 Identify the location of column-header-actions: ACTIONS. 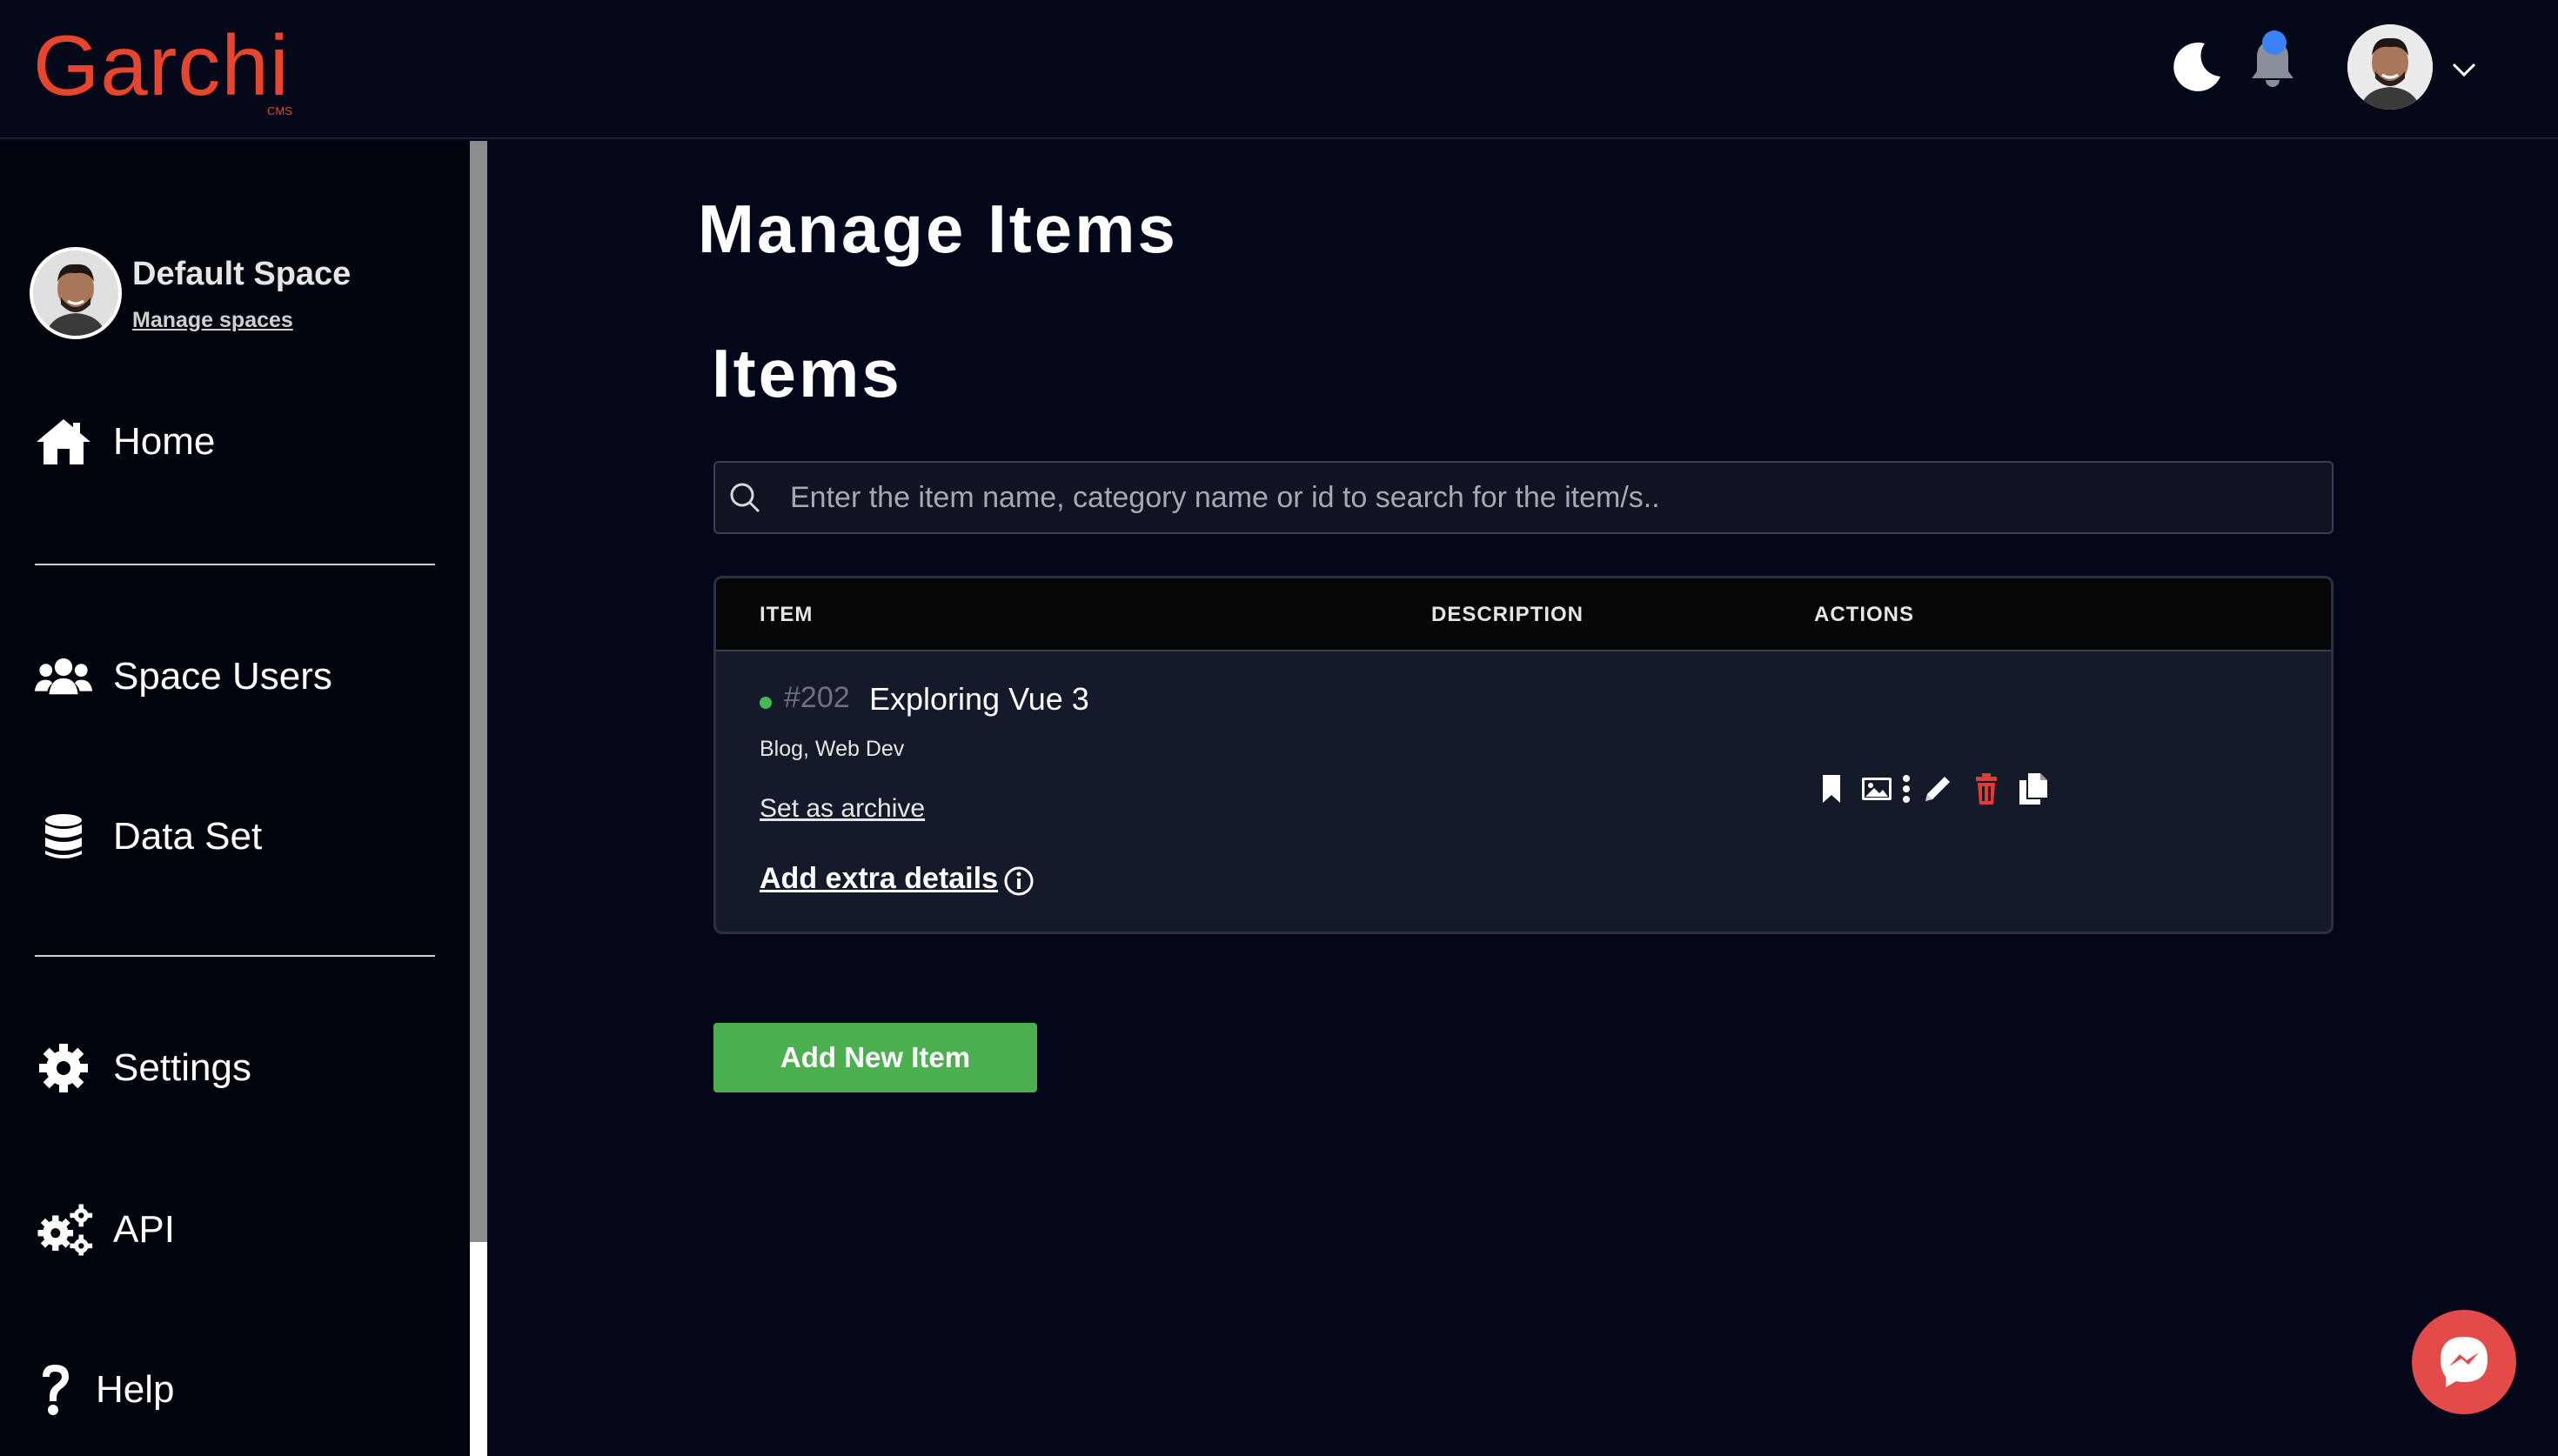
(1864, 614).